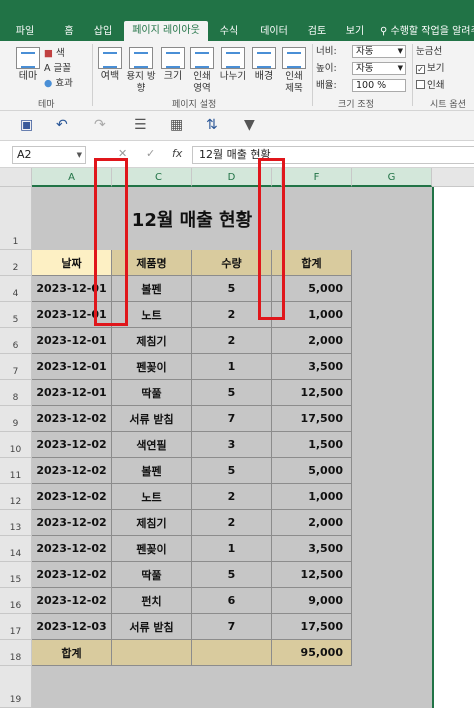 The image size is (474, 708). What do you see at coordinates (177, 153) in the screenshot?
I see `insert-function-icon: fx` at bounding box center [177, 153].